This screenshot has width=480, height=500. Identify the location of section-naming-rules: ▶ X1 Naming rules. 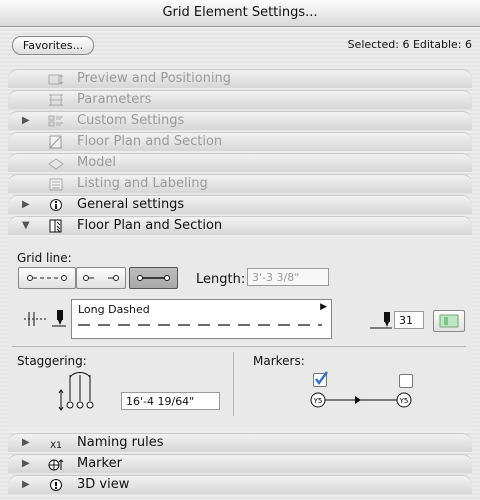
(240, 442).